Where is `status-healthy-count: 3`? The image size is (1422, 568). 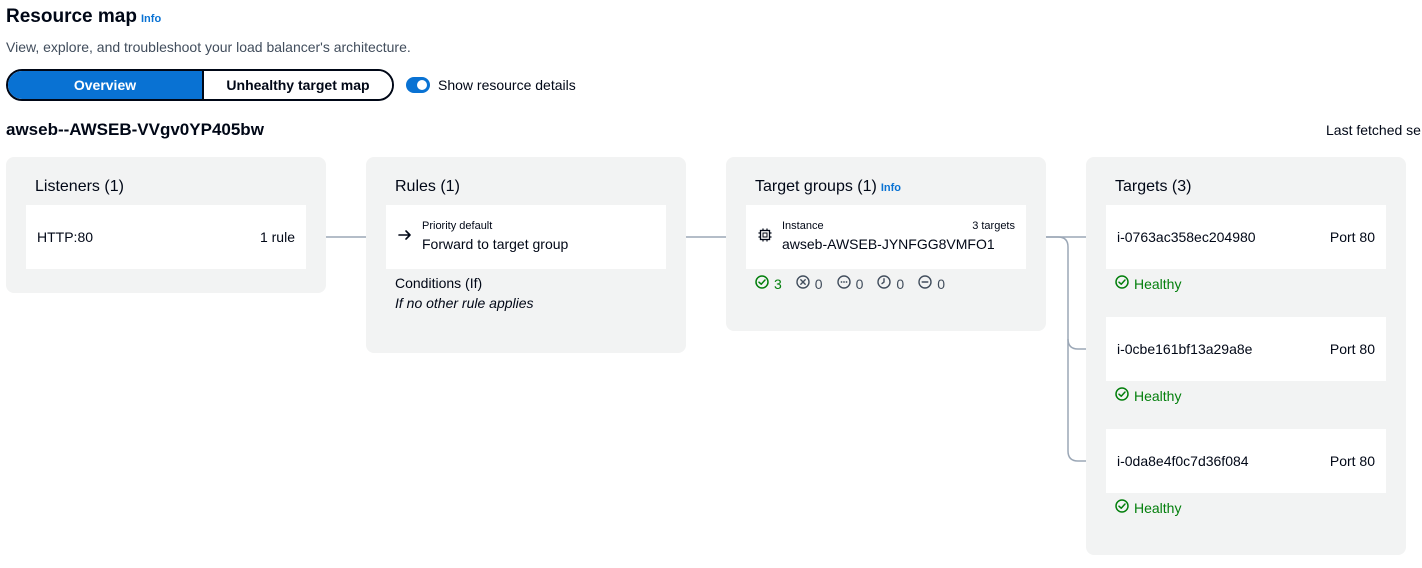
status-healthy-count: 3 is located at coordinates (778, 283).